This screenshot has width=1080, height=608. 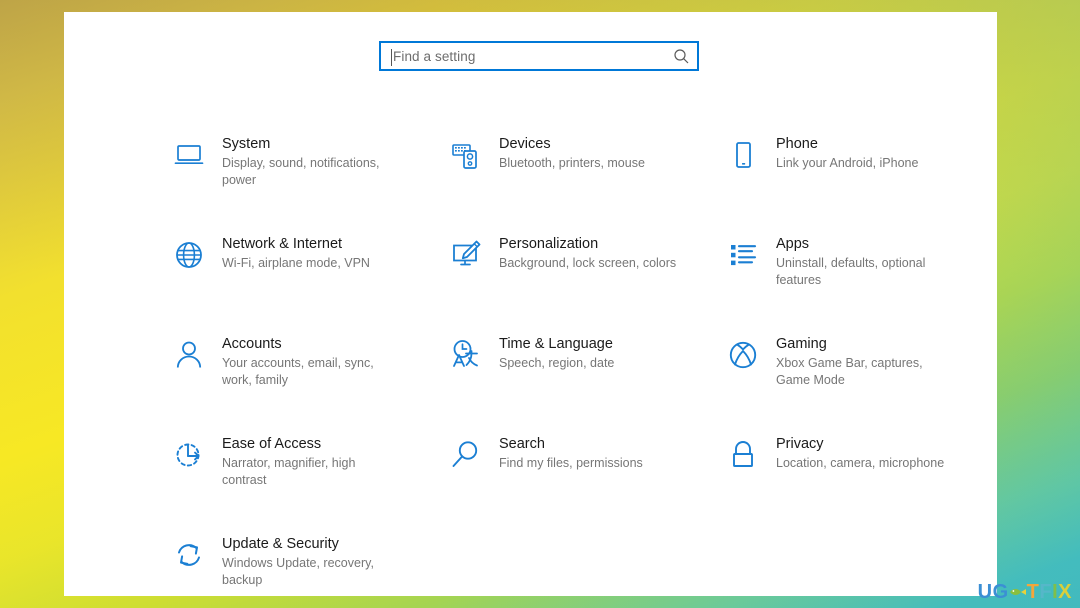 What do you see at coordinates (296, 263) in the screenshot?
I see `category-subtitle: Wi-Fi, airplane mode, VPN` at bounding box center [296, 263].